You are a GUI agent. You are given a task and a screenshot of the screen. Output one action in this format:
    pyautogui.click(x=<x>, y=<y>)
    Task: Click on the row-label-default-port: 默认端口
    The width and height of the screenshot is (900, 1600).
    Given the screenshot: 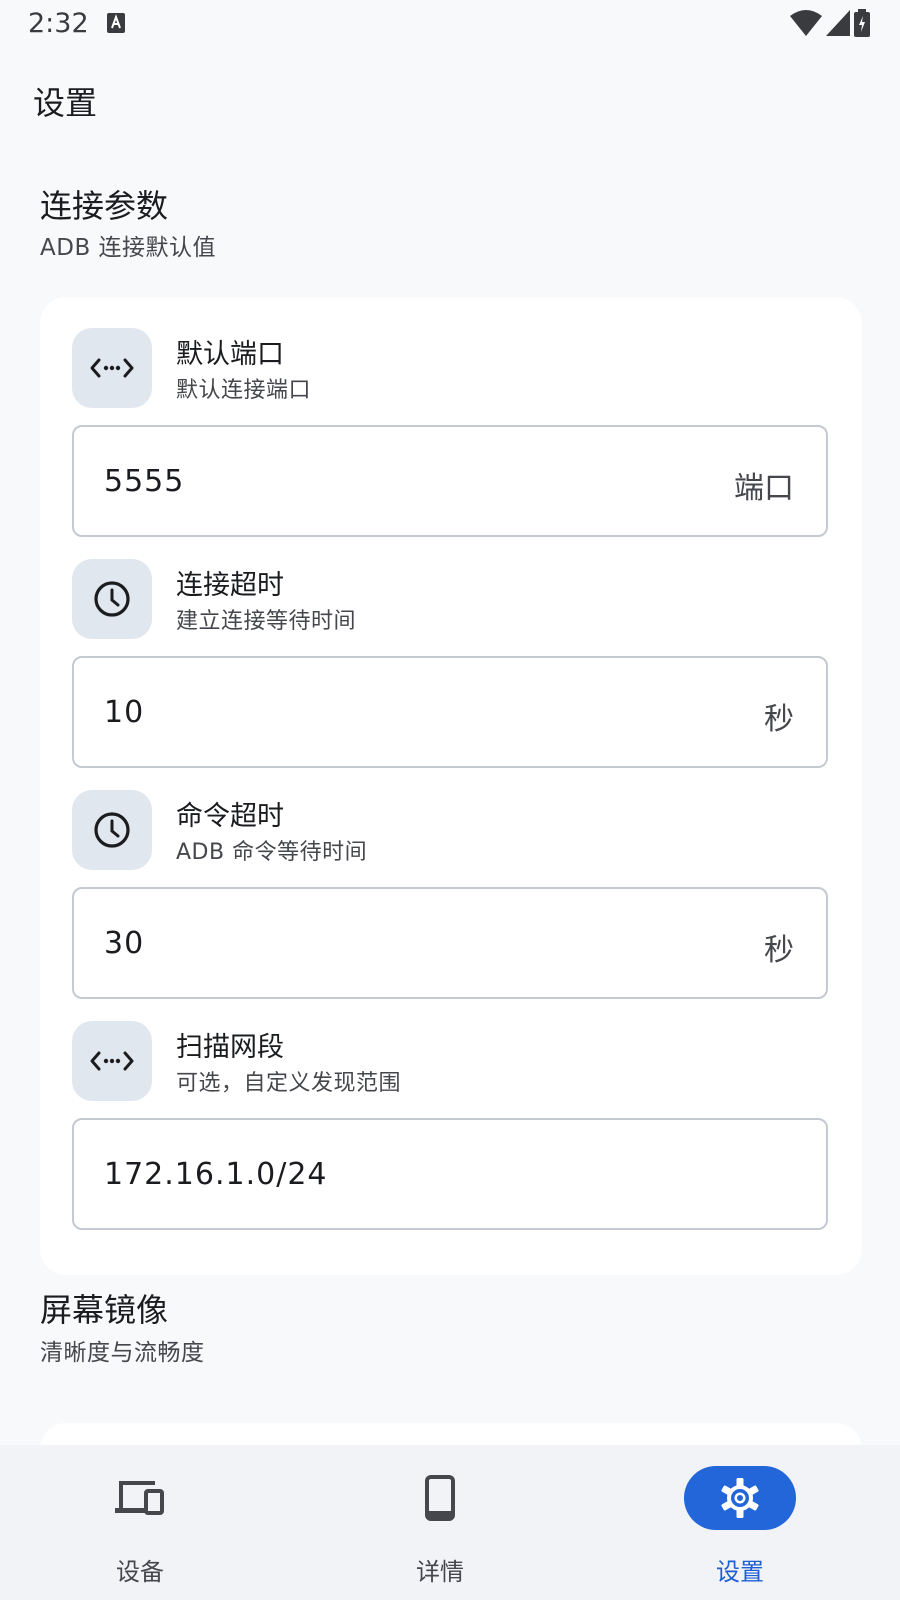 What is the action you would take?
    pyautogui.click(x=230, y=354)
    